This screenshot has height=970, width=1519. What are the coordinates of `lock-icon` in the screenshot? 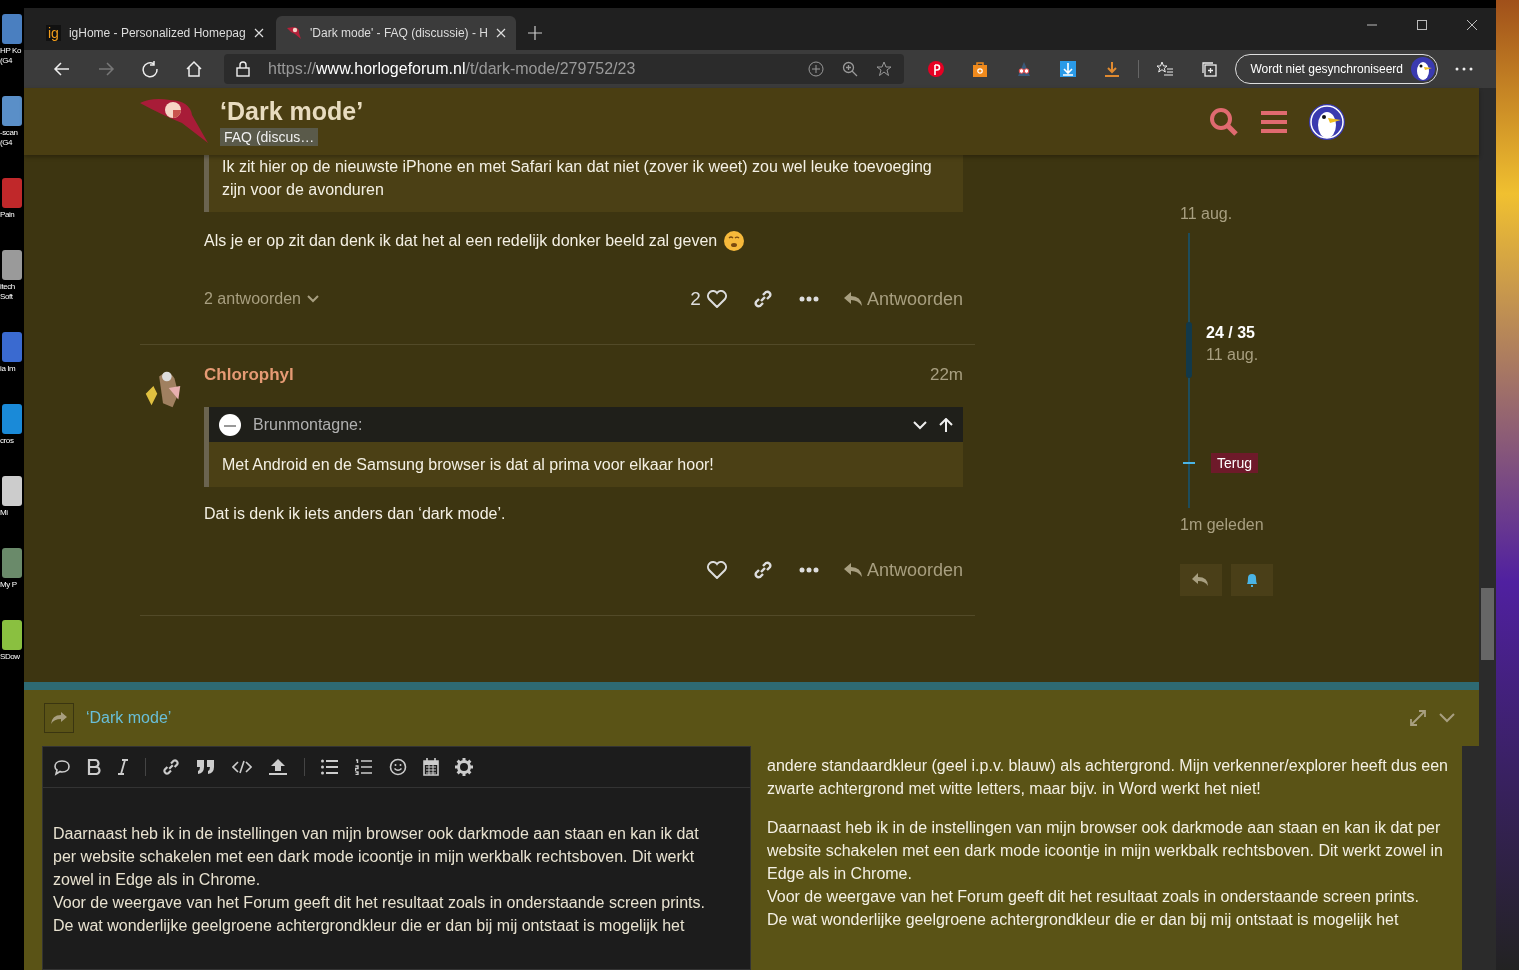 It's located at (243, 69).